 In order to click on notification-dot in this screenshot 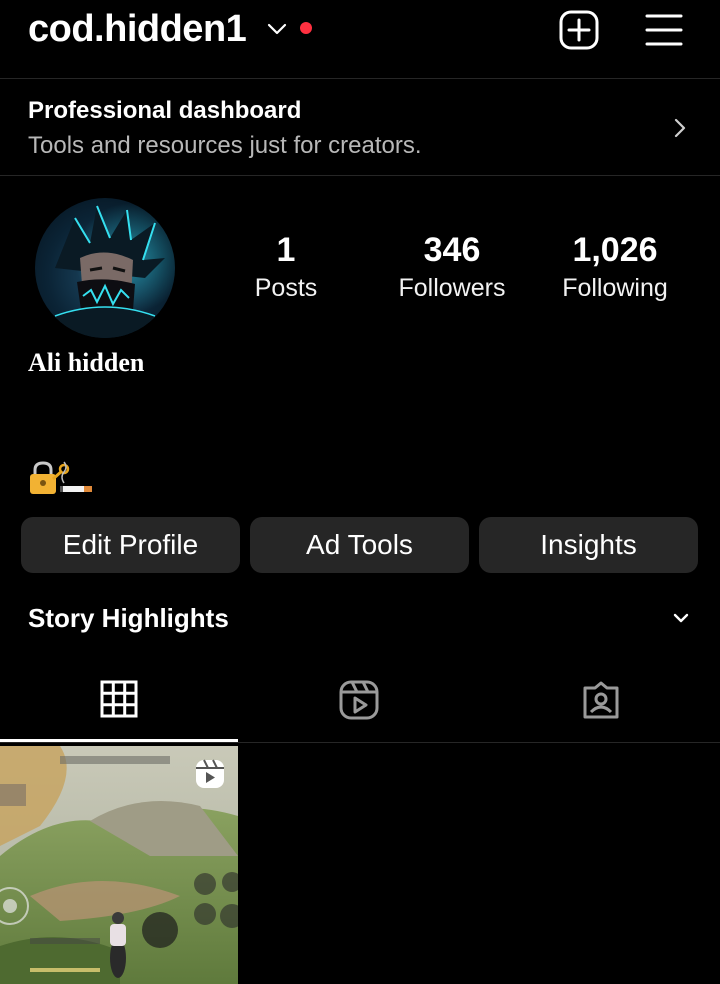, I will do `click(306, 28)`.